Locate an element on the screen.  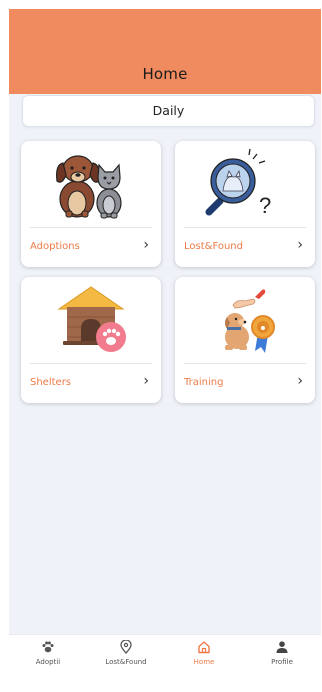
home-icon is located at coordinates (204, 647).